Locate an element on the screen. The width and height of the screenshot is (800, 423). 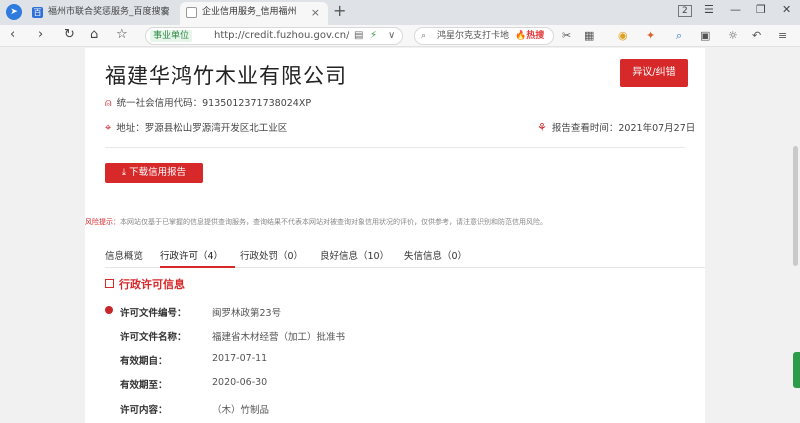
forward-icon: › is located at coordinates (40, 34).